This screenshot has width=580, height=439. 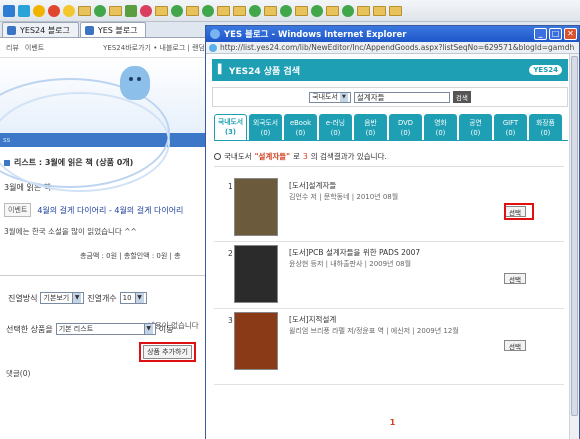 I want to click on count-label: 진열개수, so click(x=102, y=298).